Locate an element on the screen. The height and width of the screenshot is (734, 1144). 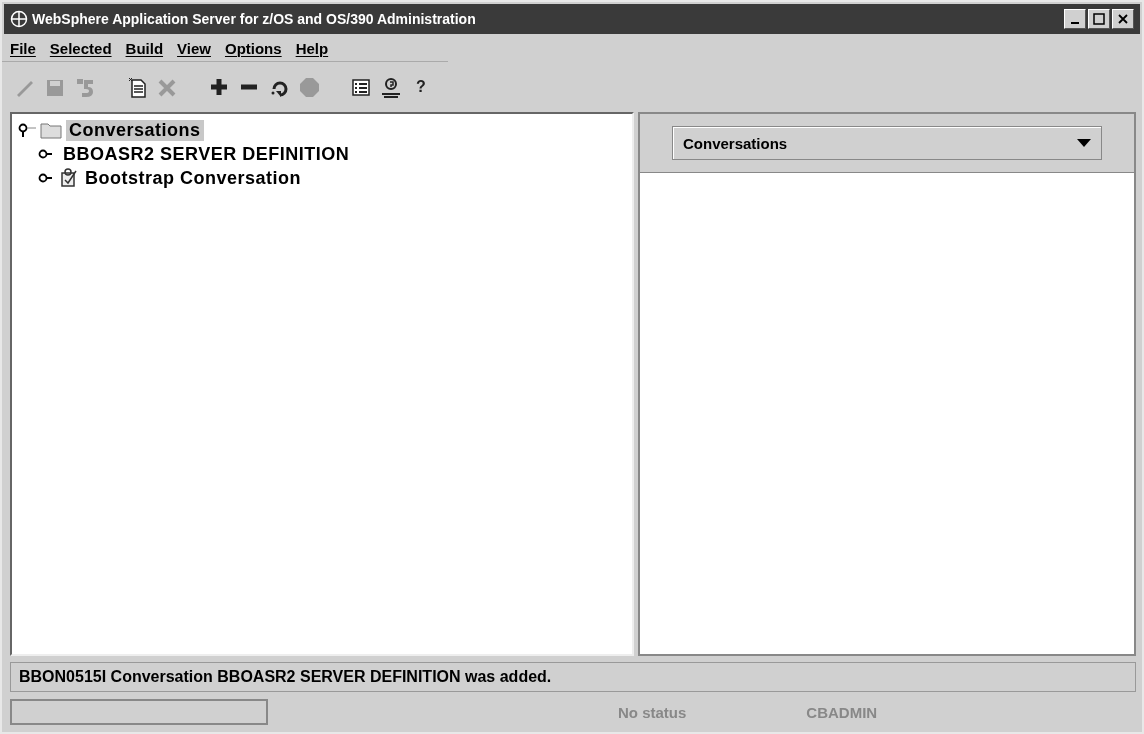
close-button is located at coordinates (1123, 19).